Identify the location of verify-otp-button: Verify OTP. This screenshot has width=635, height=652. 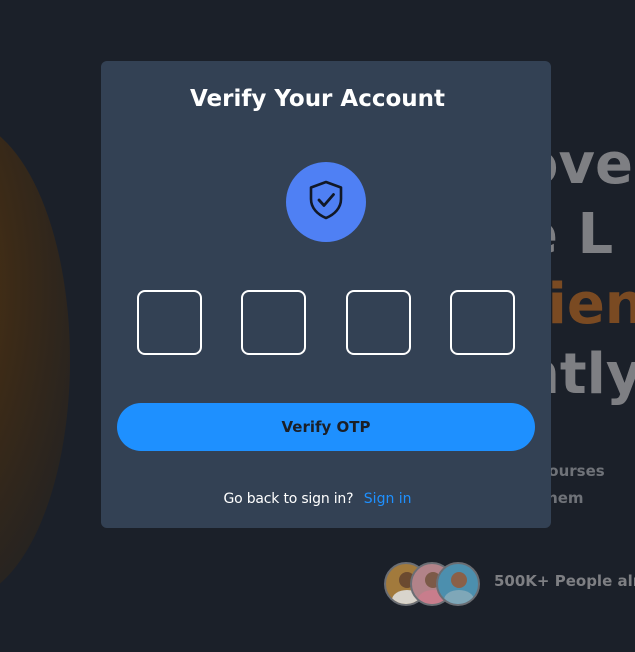
(326, 427).